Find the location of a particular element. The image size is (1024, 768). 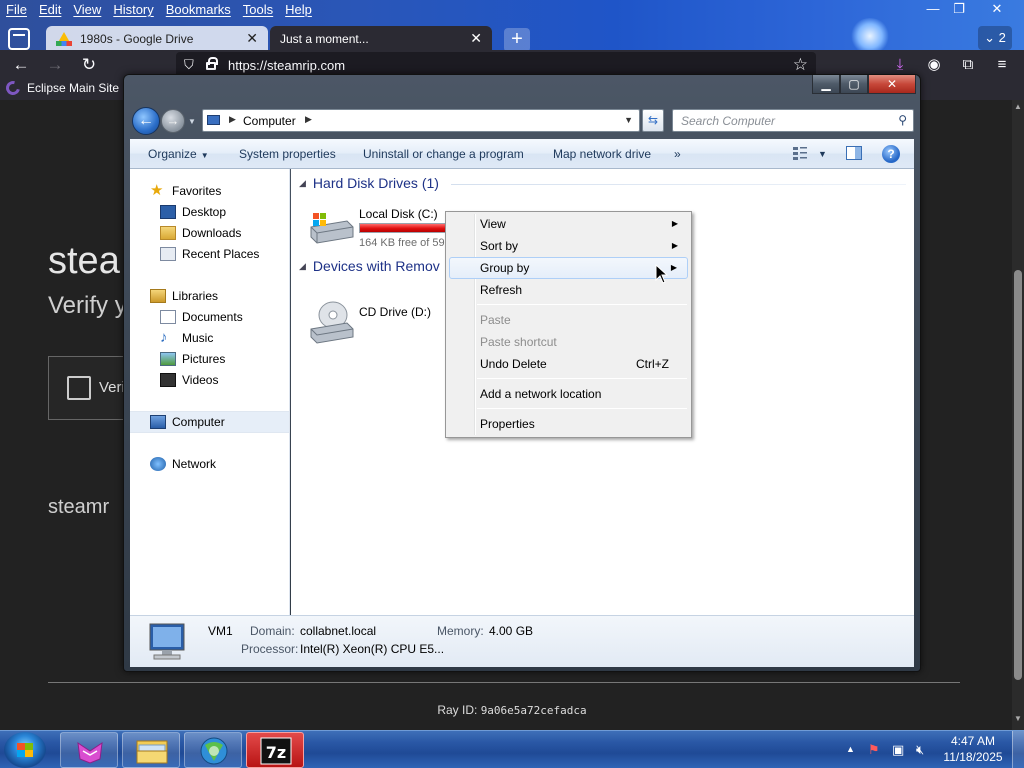

tab-just-a-moment: Just a moment... ✕ is located at coordinates (381, 39).